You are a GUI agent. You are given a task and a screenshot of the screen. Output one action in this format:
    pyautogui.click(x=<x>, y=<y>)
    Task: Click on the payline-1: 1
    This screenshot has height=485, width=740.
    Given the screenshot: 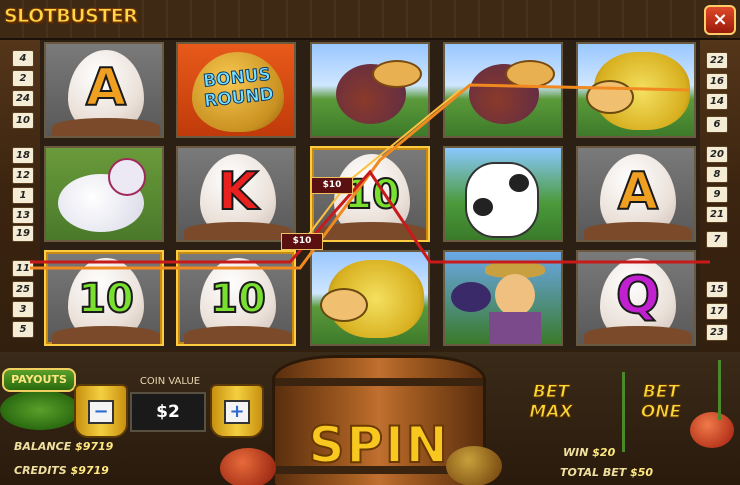 What is the action you would take?
    pyautogui.click(x=23, y=195)
    